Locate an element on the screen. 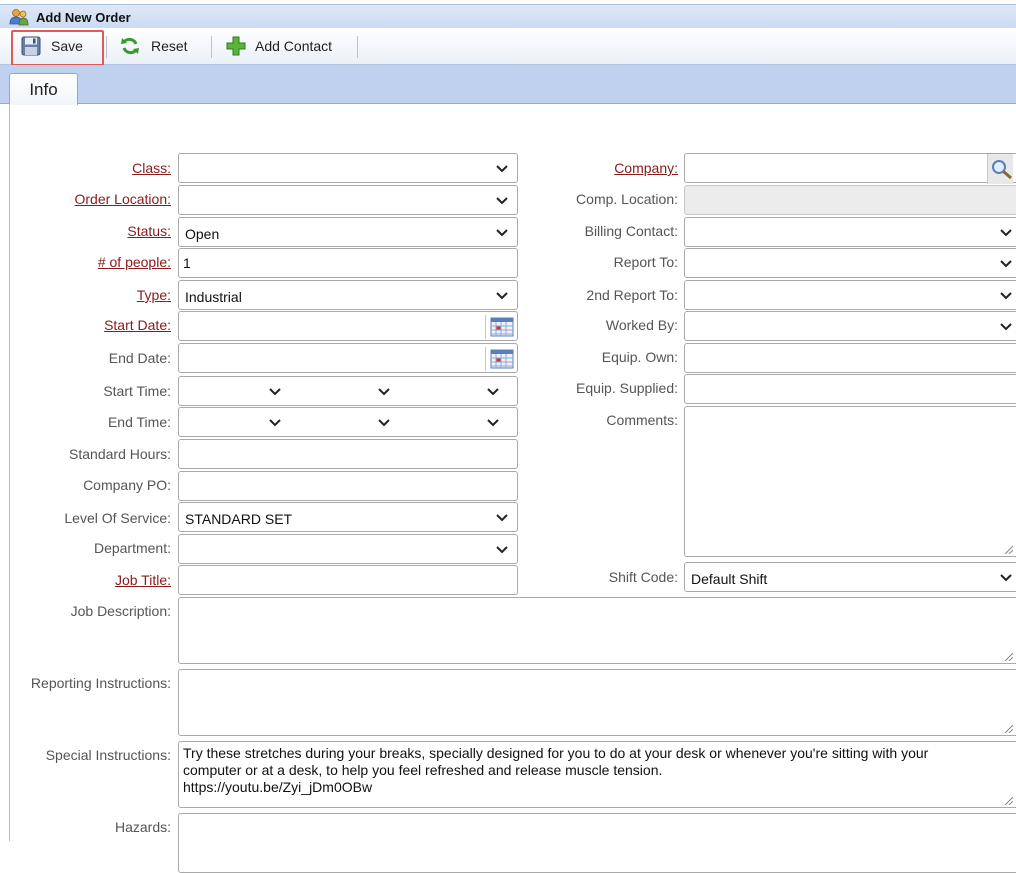 This screenshot has width=1016, height=873. start-date-calendar-button is located at coordinates (500, 327).